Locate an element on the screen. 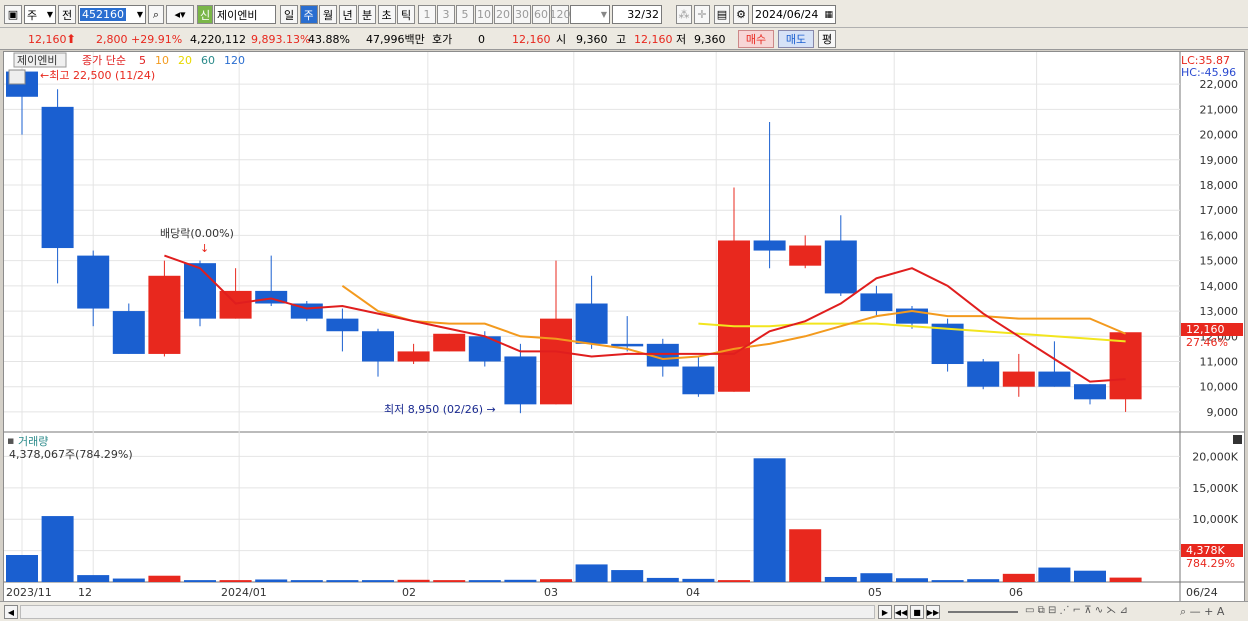 This screenshot has height=621, width=1248. market-select: 주 ▼ is located at coordinates (40, 14).